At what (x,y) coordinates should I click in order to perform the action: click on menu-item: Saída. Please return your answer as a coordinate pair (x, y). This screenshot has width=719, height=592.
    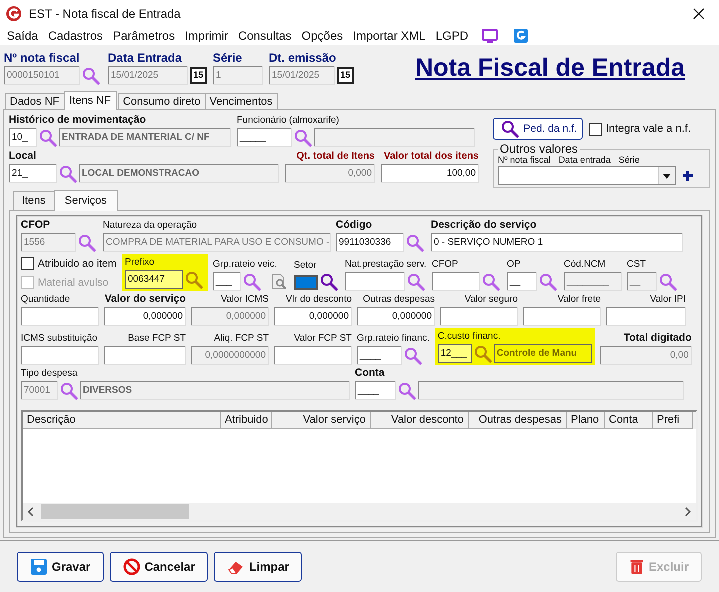
    Looking at the image, I should click on (23, 36).